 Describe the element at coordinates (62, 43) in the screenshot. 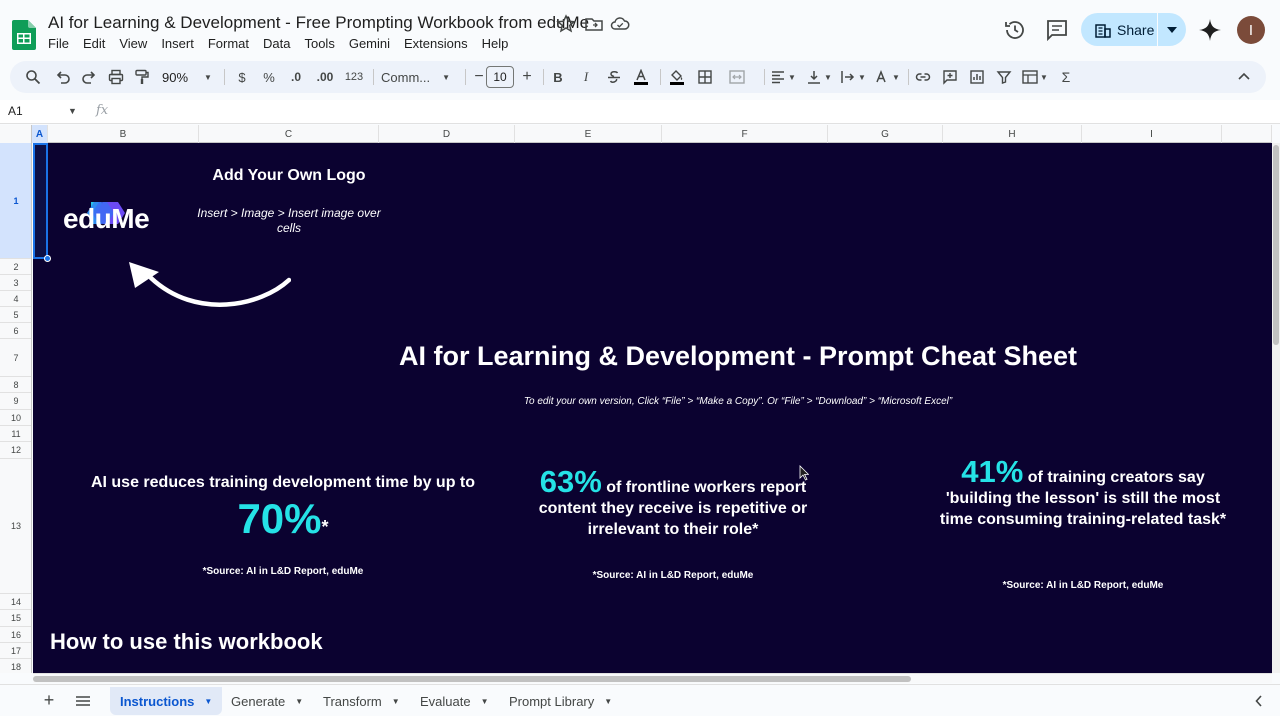

I see `menu-file: File` at that location.